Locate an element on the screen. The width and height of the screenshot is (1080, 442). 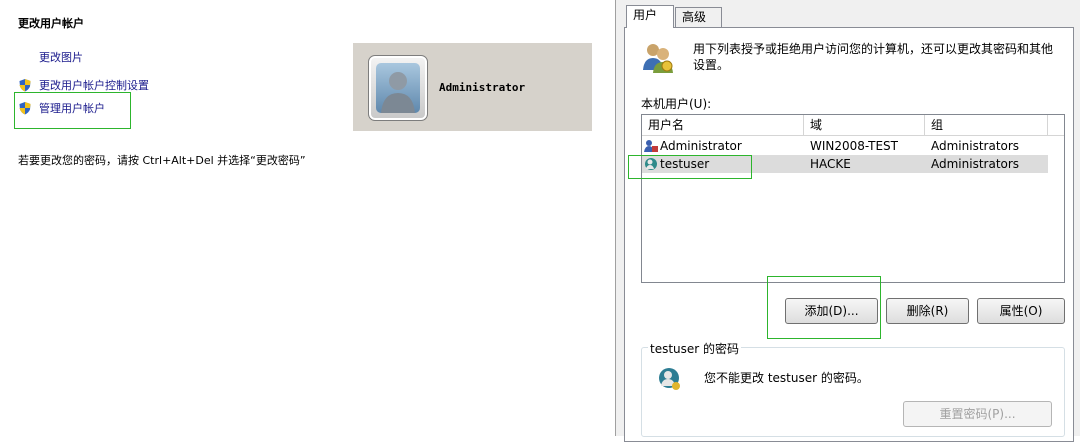
uac-shield-icon is located at coordinates (25, 85).